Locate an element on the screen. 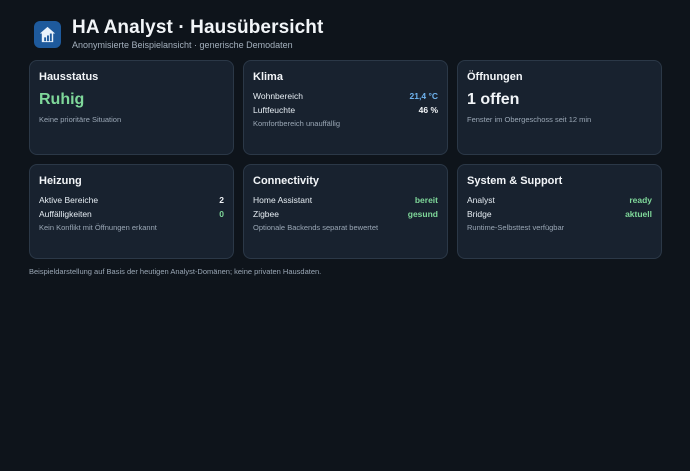 This screenshot has width=690, height=471. app-title: HA Analyst · Hausübersicht is located at coordinates (198, 27).